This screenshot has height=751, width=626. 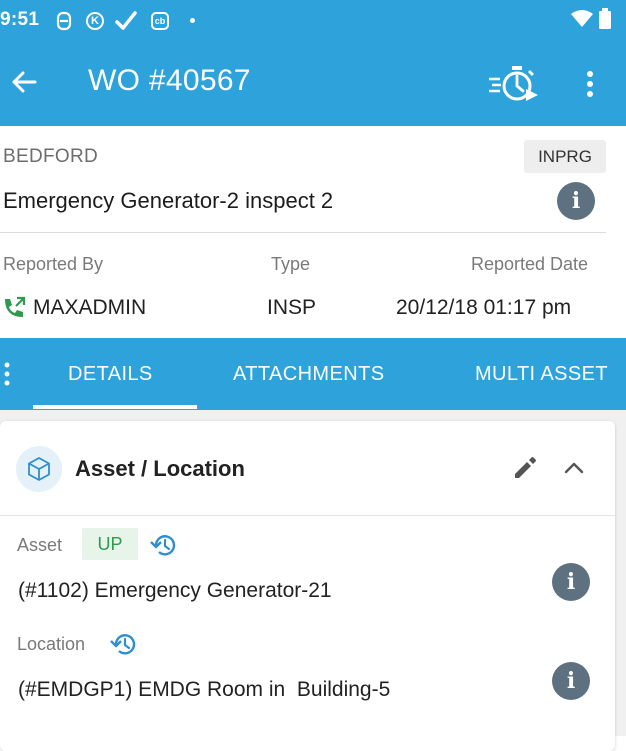 What do you see at coordinates (307, 515) in the screenshot?
I see `card-divider` at bounding box center [307, 515].